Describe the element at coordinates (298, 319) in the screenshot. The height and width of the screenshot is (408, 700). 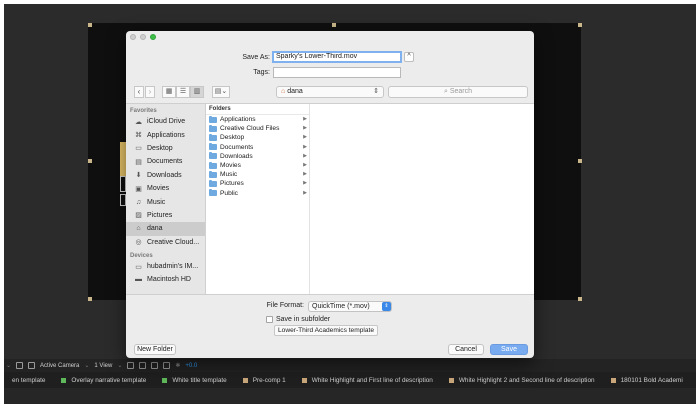
I see `subfolder-option: Save in subfolder` at that location.